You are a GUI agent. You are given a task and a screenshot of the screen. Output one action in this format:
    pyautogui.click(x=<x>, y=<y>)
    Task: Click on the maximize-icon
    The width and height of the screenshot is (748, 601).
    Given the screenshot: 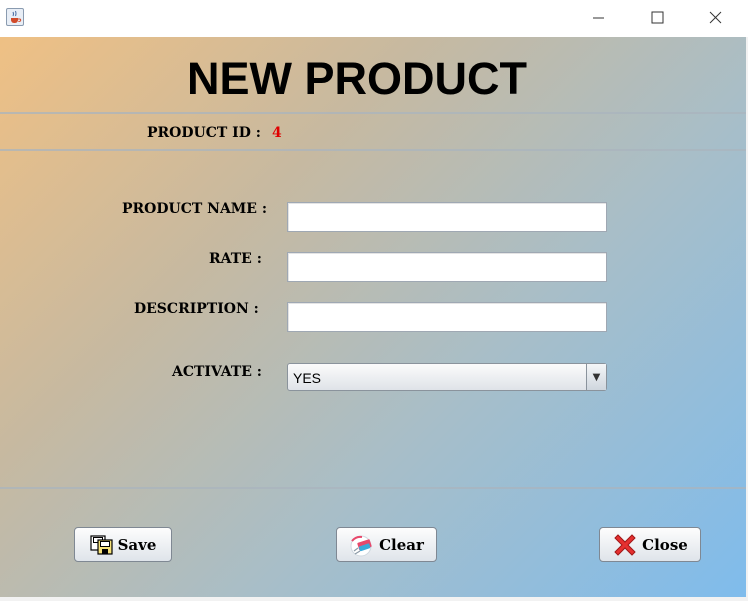 What is the action you would take?
    pyautogui.click(x=657, y=17)
    